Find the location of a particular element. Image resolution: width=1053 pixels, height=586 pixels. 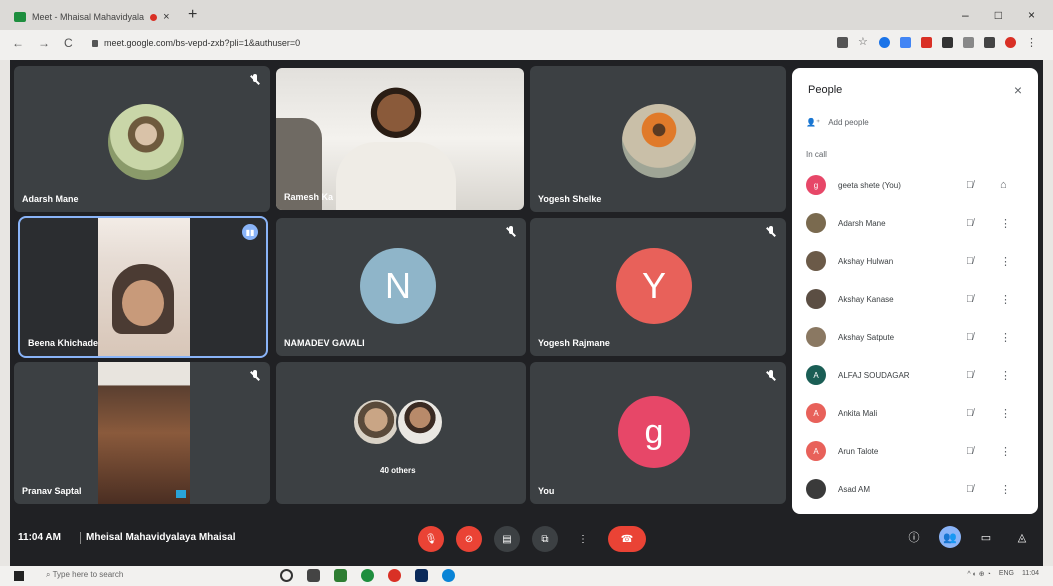

participant-row-name: Akshay Kanase is located at coordinates (866, 299).